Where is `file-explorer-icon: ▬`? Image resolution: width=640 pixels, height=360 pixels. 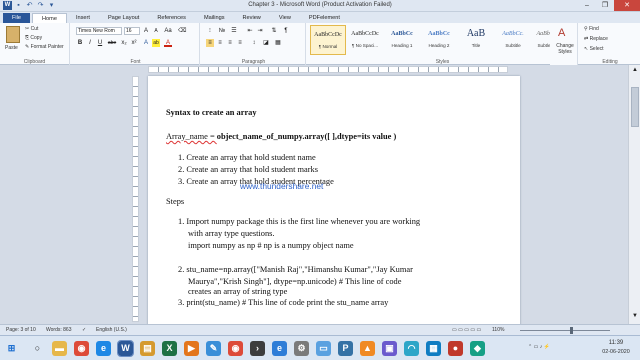 file-explorer-icon: ▬ is located at coordinates (59, 348).